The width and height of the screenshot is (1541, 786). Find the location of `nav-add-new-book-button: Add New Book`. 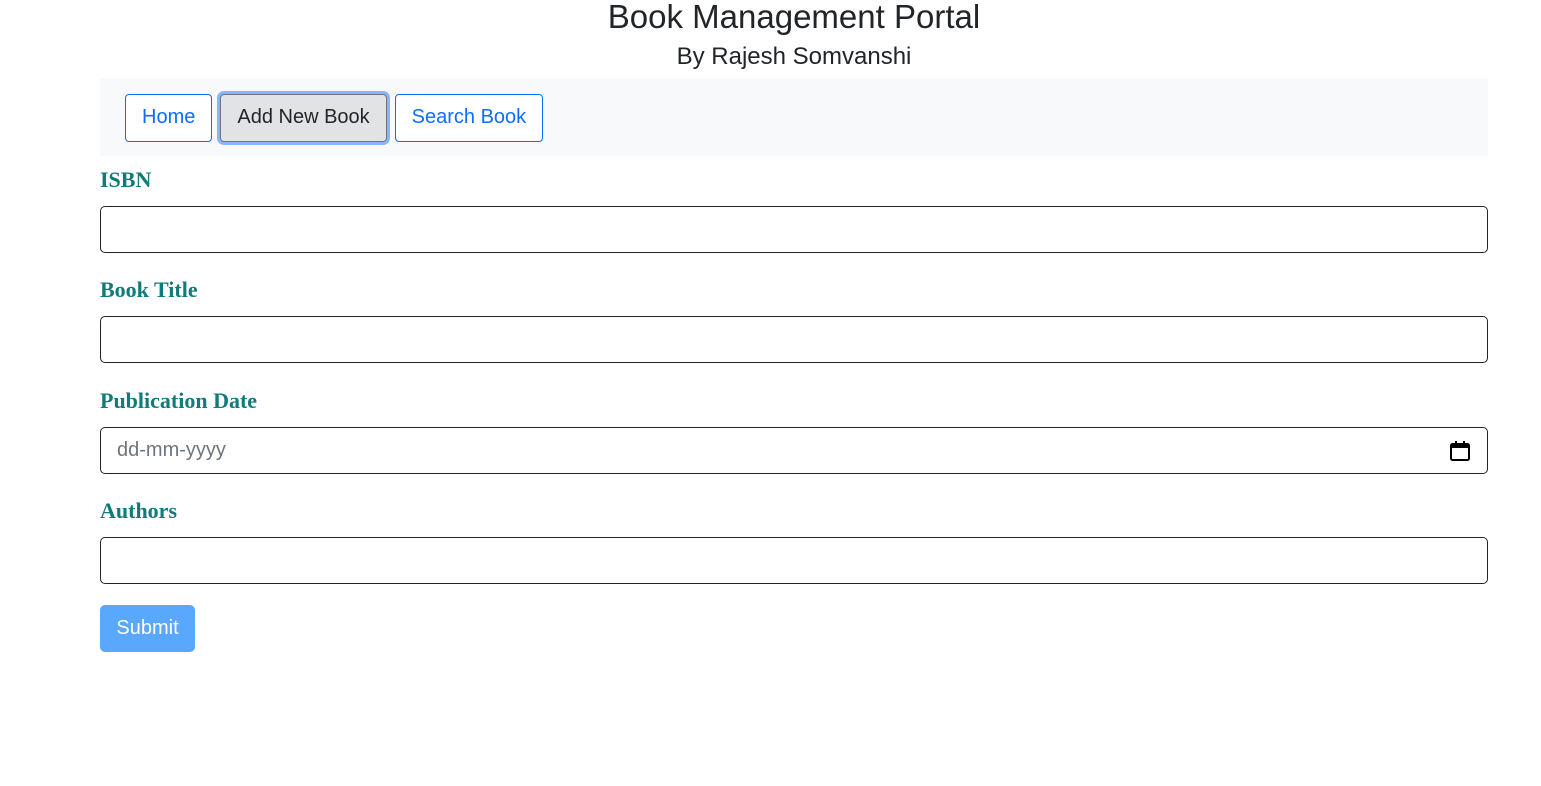

nav-add-new-book-button: Add New Book is located at coordinates (303, 117).